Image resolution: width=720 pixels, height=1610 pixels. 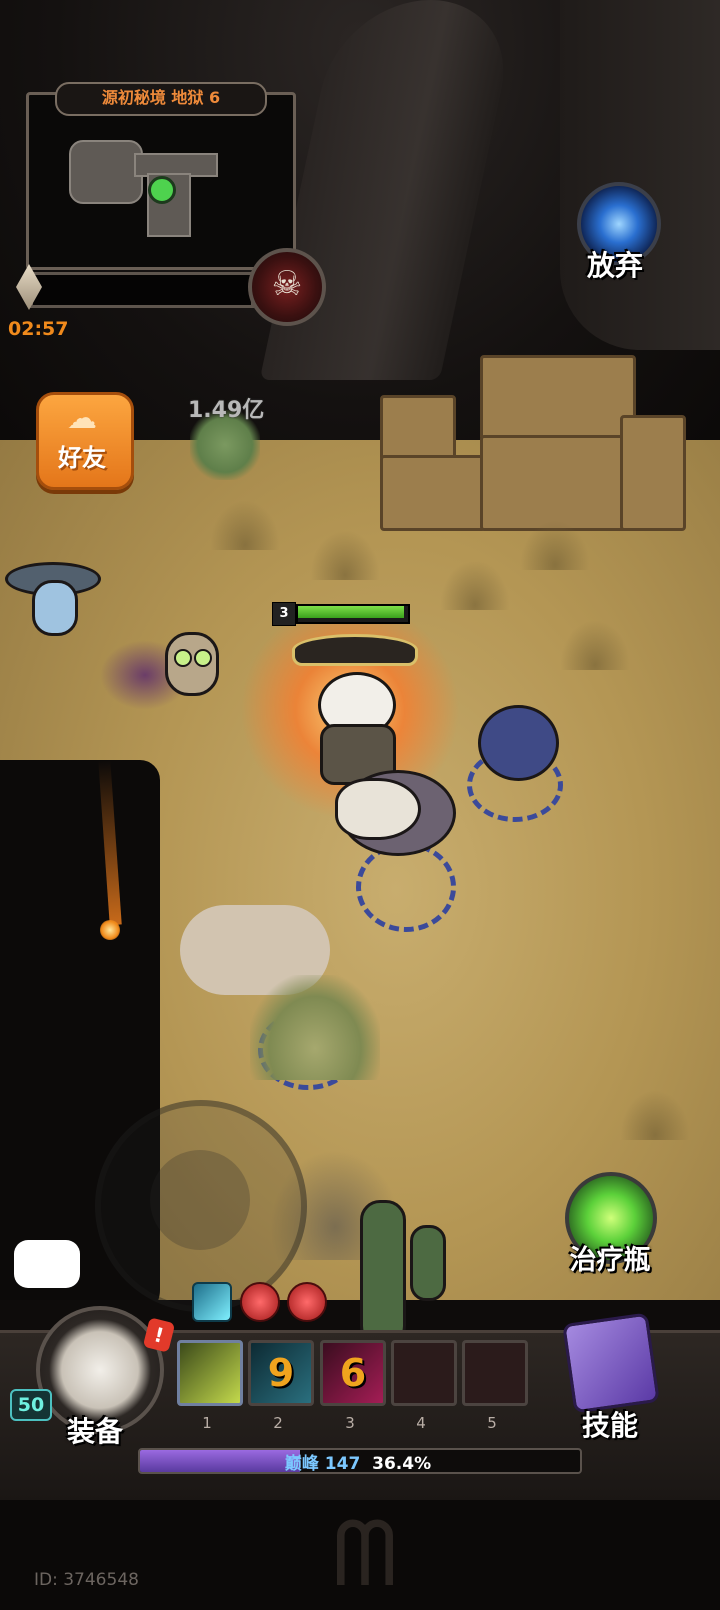 What do you see at coordinates (518, 743) in the screenshot?
I see `blue-beast-enemy` at bounding box center [518, 743].